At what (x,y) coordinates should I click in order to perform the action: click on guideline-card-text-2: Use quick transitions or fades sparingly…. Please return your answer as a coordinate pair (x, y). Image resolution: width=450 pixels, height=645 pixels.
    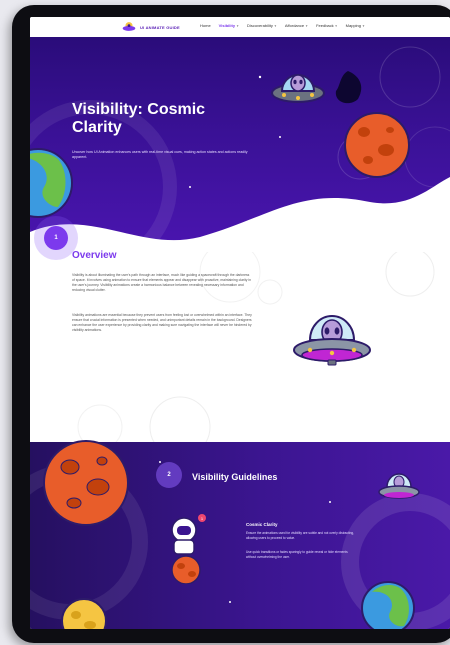
    Looking at the image, I should click on (297, 554).